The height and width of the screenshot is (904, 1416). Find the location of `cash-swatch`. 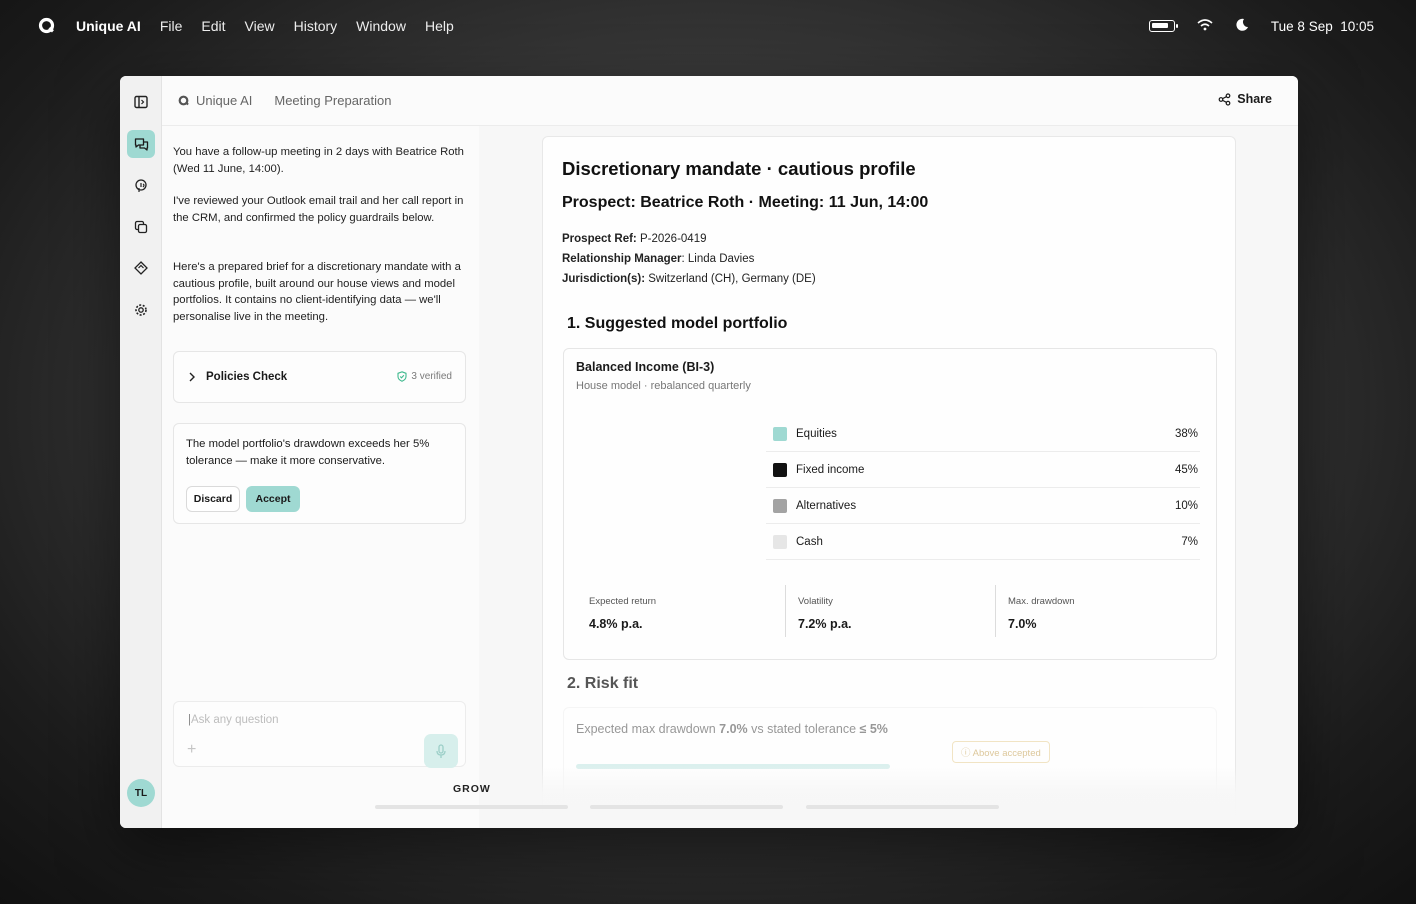

cash-swatch is located at coordinates (780, 541).